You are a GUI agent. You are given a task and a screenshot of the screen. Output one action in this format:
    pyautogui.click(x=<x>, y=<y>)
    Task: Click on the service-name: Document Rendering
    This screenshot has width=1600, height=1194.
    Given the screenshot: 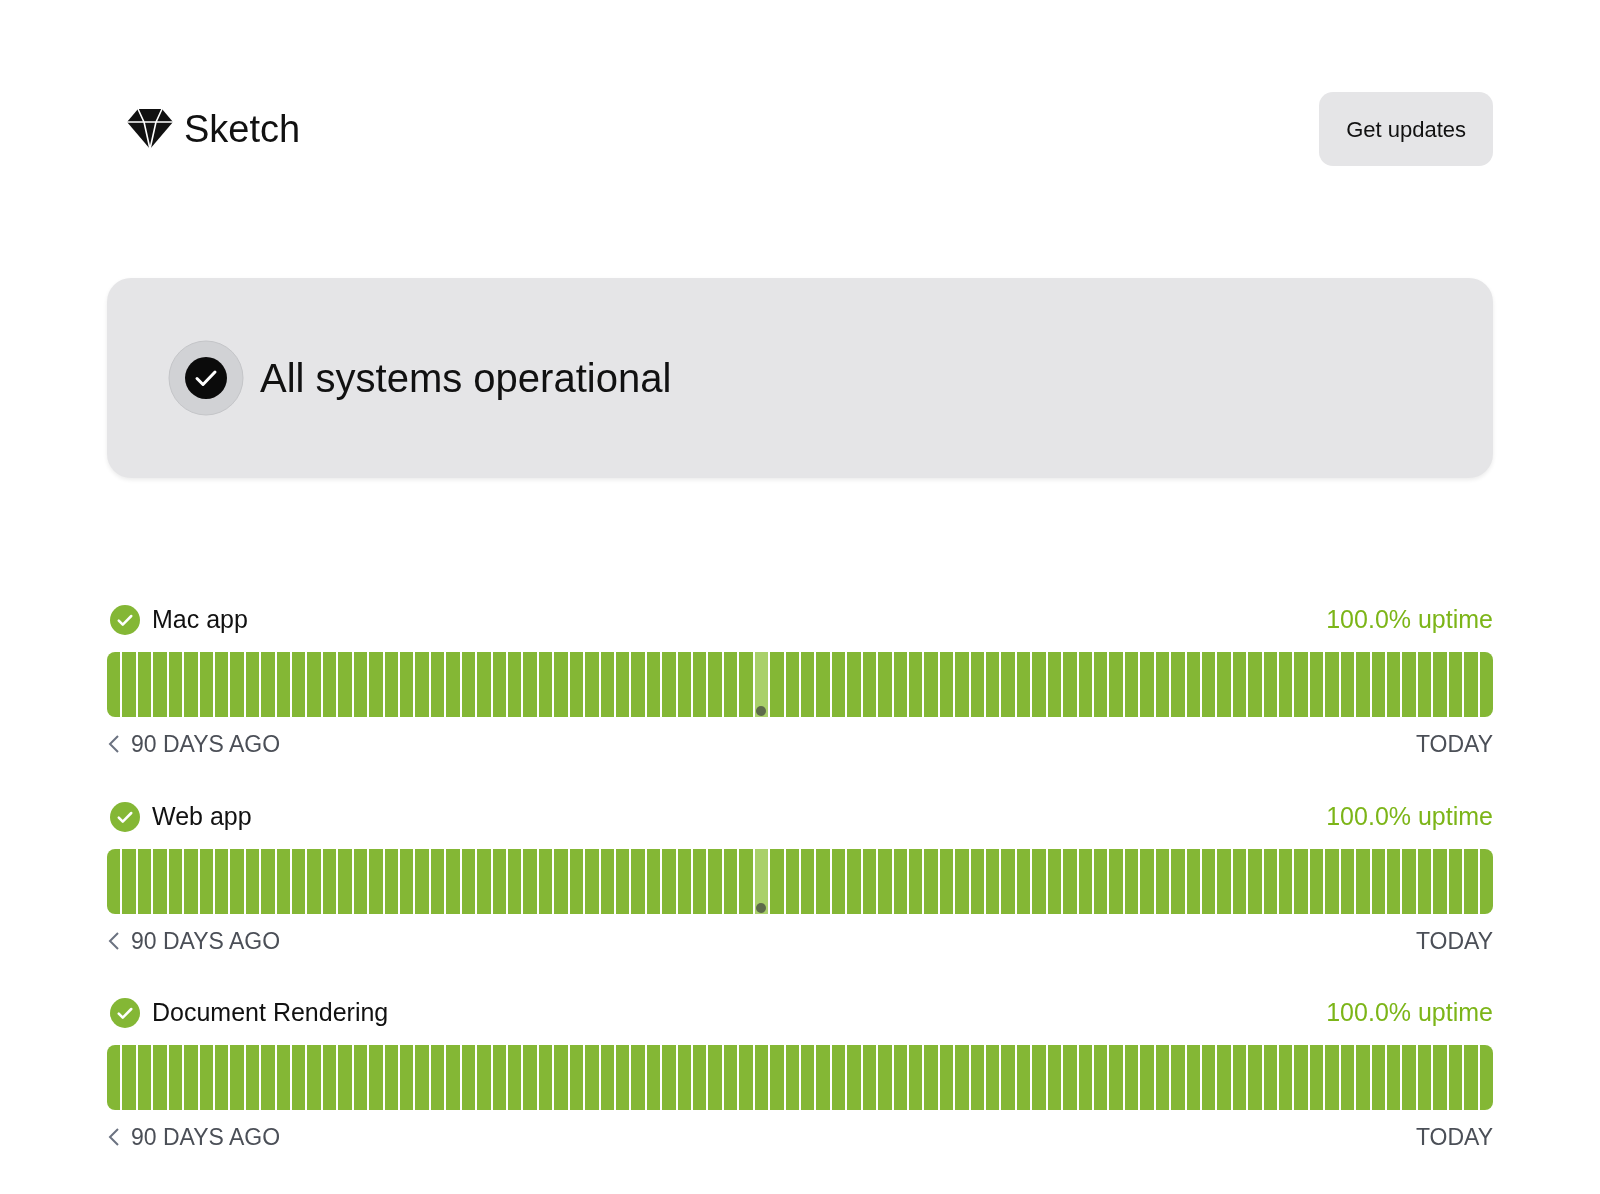 What is the action you would take?
    pyautogui.click(x=270, y=1013)
    